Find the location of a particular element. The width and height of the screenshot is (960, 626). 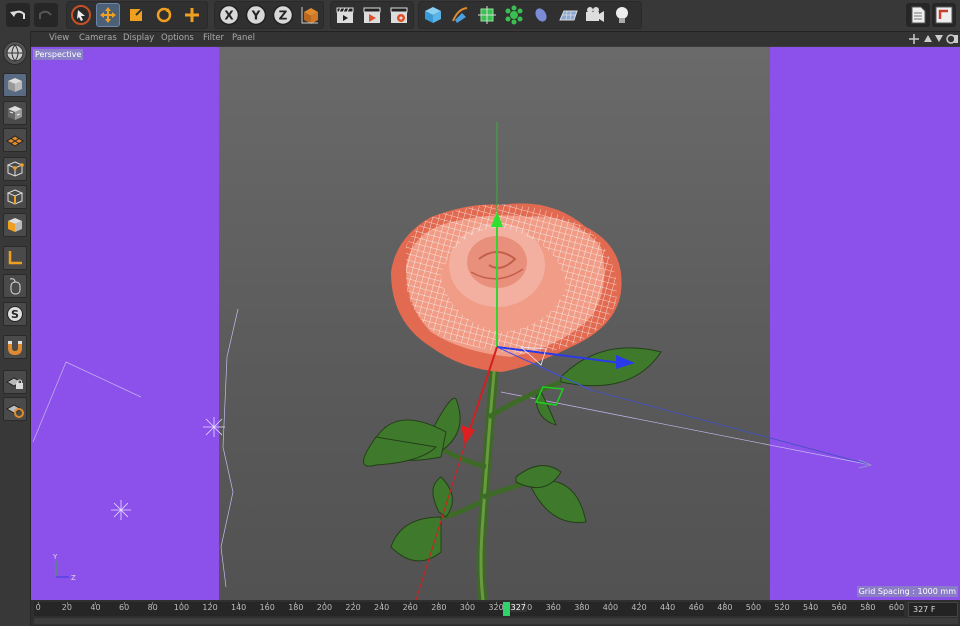

timeline-tick-label: 300 is located at coordinates (467, 607).